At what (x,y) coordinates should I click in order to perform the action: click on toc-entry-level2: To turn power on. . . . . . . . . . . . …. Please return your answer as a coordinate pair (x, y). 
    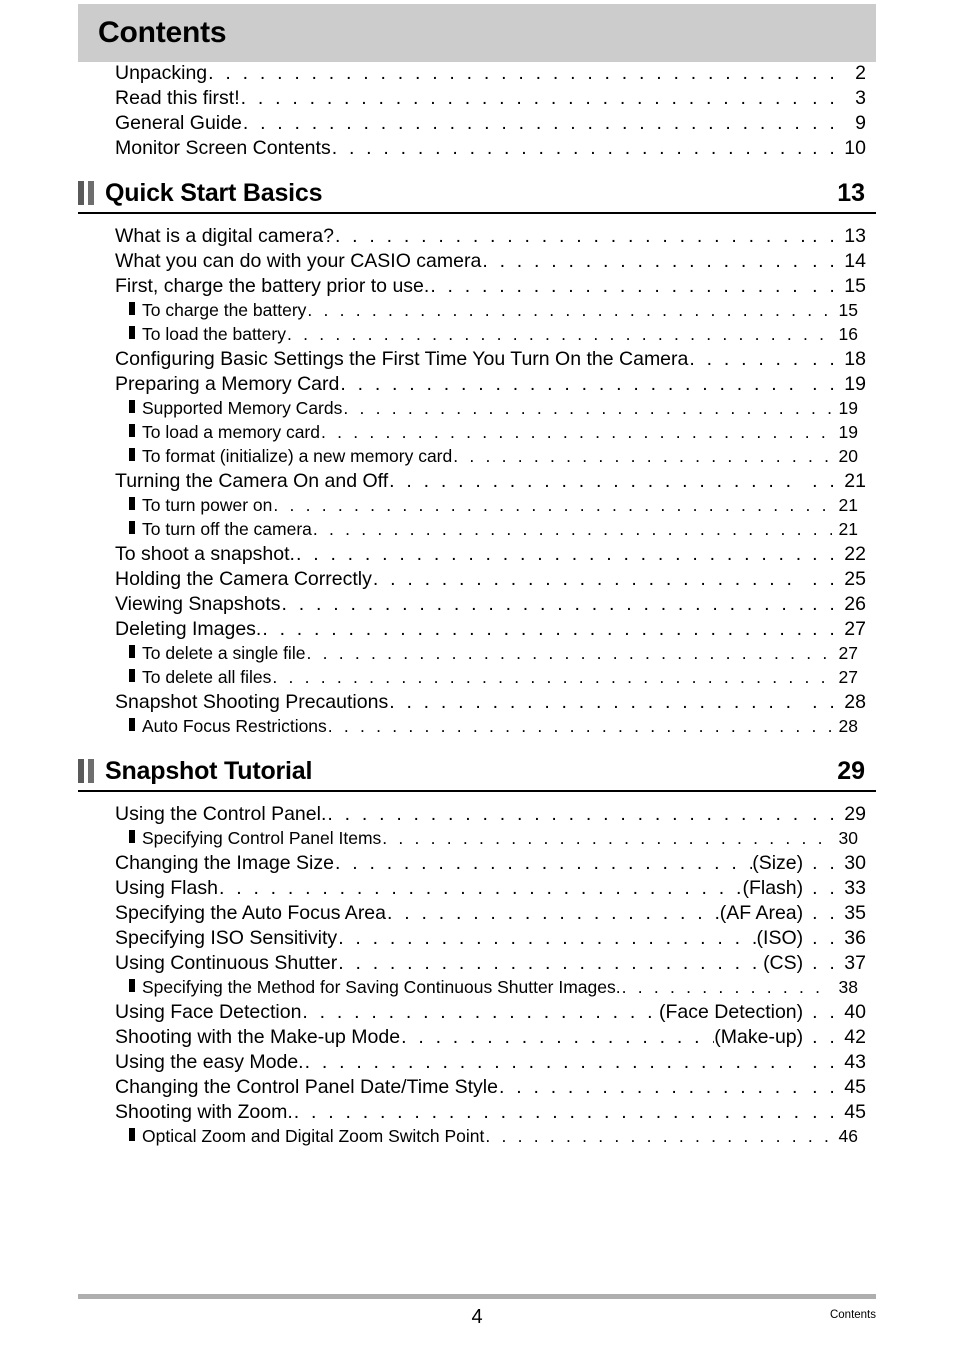
    Looking at the image, I should click on (477, 507).